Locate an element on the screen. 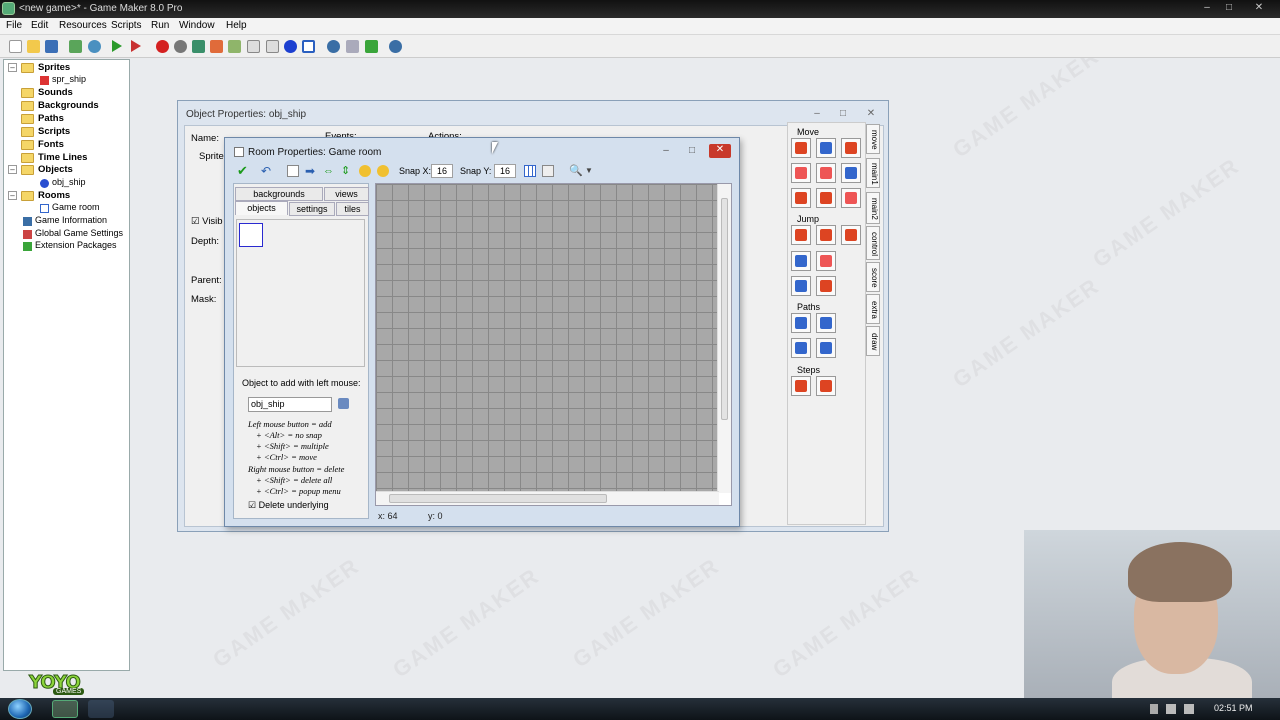 The width and height of the screenshot is (1280, 720). end-path-action is located at coordinates (826, 323).